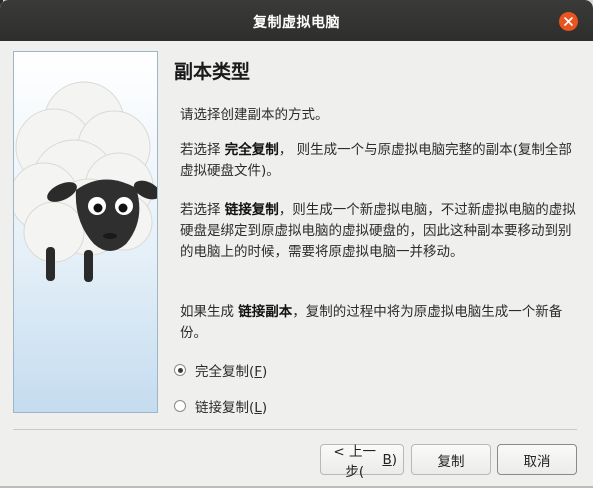 The image size is (593, 488). What do you see at coordinates (180, 370) in the screenshot?
I see `full-clone-radio-indicator` at bounding box center [180, 370].